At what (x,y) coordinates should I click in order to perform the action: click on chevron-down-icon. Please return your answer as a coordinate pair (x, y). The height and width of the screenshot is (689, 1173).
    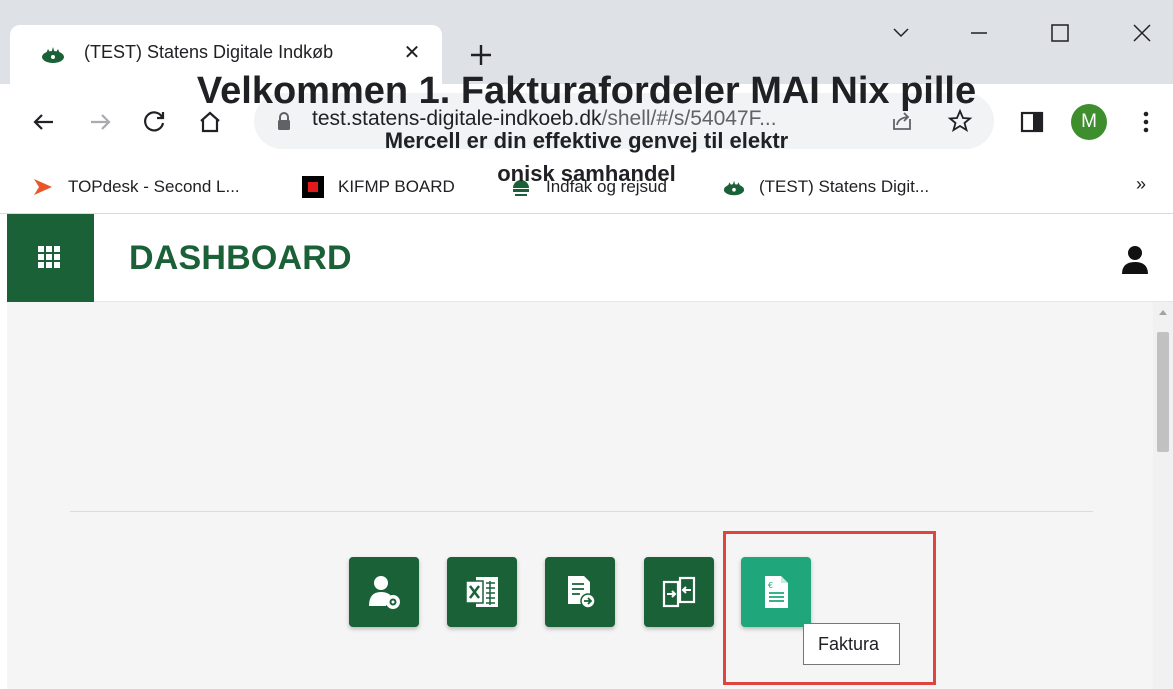
    Looking at the image, I should click on (901, 33).